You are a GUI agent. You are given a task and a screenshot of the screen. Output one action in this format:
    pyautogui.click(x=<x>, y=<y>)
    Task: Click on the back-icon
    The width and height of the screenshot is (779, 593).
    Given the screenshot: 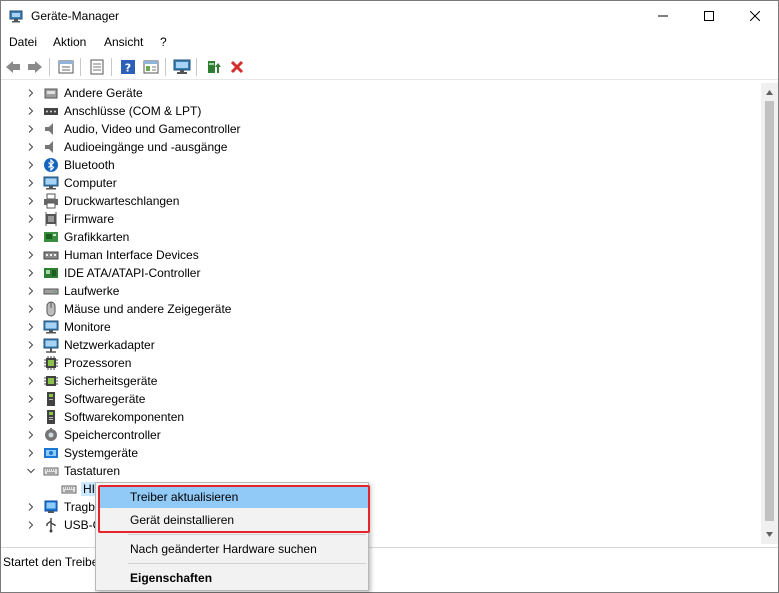 What is the action you would take?
    pyautogui.click(x=13, y=67)
    